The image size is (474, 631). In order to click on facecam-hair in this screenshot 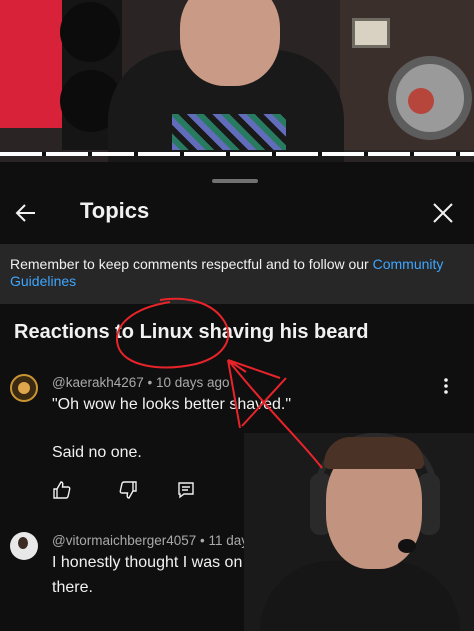, I will do `click(374, 453)`.